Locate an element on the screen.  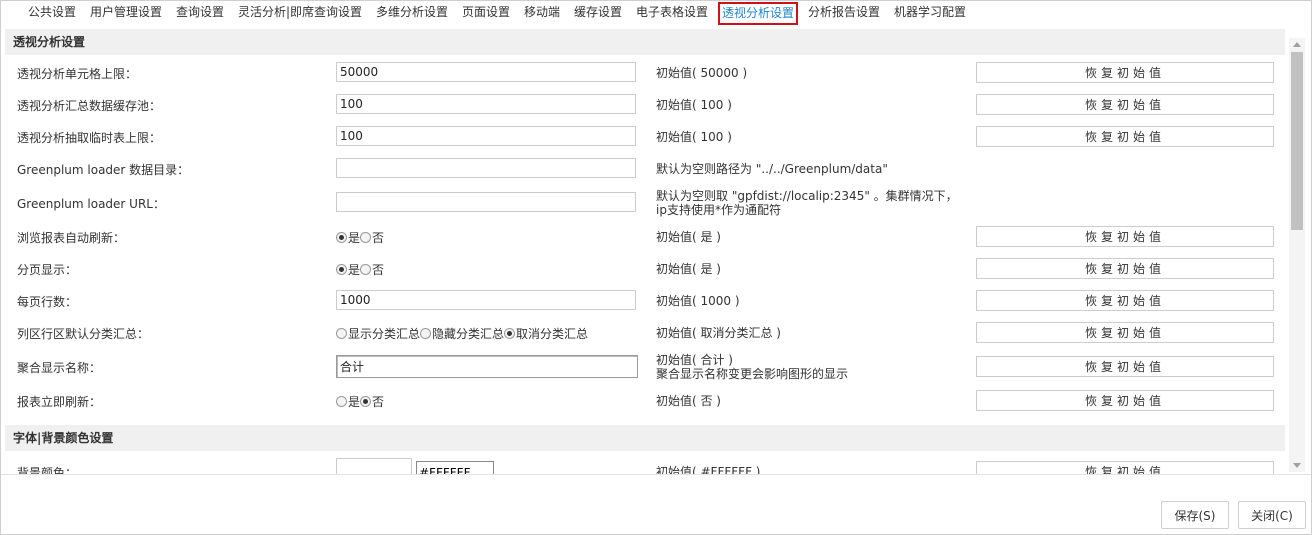
setting-row-summary-cache: 透视分析汇总数据缓存池： 初始值( 100 ) 恢复初始值 is located at coordinates (647, 105).